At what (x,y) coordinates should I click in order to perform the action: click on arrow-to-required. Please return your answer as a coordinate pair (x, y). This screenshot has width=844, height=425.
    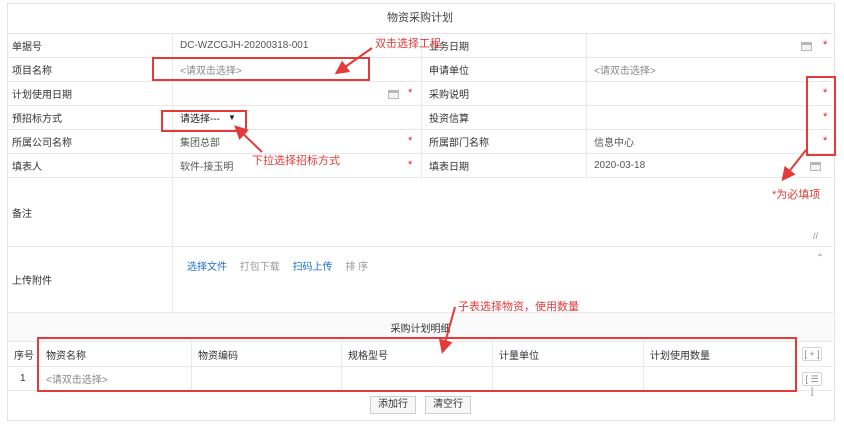
    Looking at the image, I should click on (794, 165).